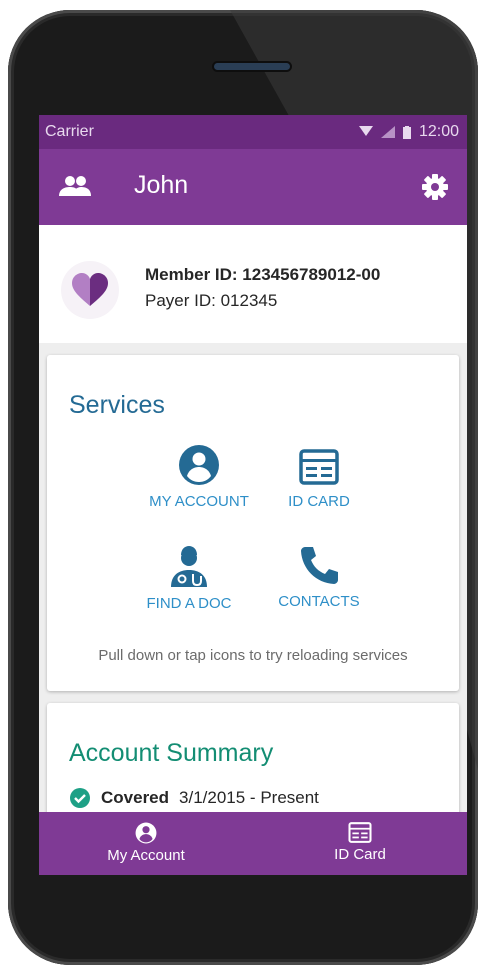  What do you see at coordinates (438, 131) in the screenshot?
I see `clock: 12:00` at bounding box center [438, 131].